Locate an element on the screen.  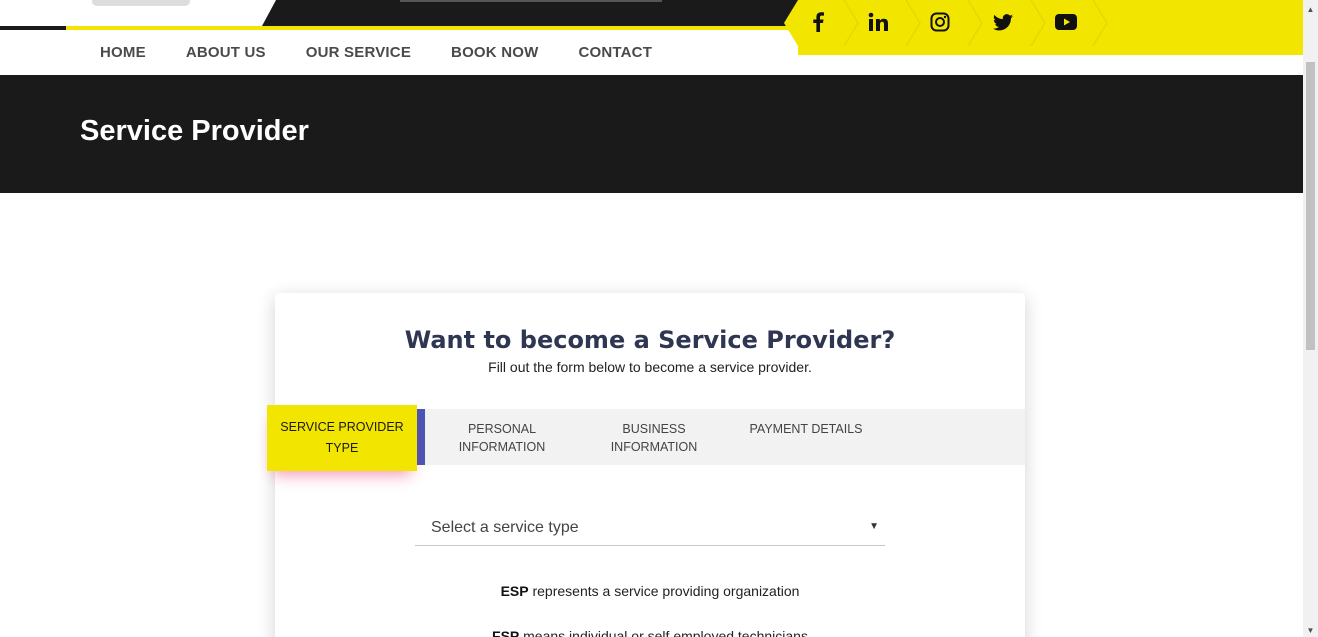
facebook-icon is located at coordinates (818, 22).